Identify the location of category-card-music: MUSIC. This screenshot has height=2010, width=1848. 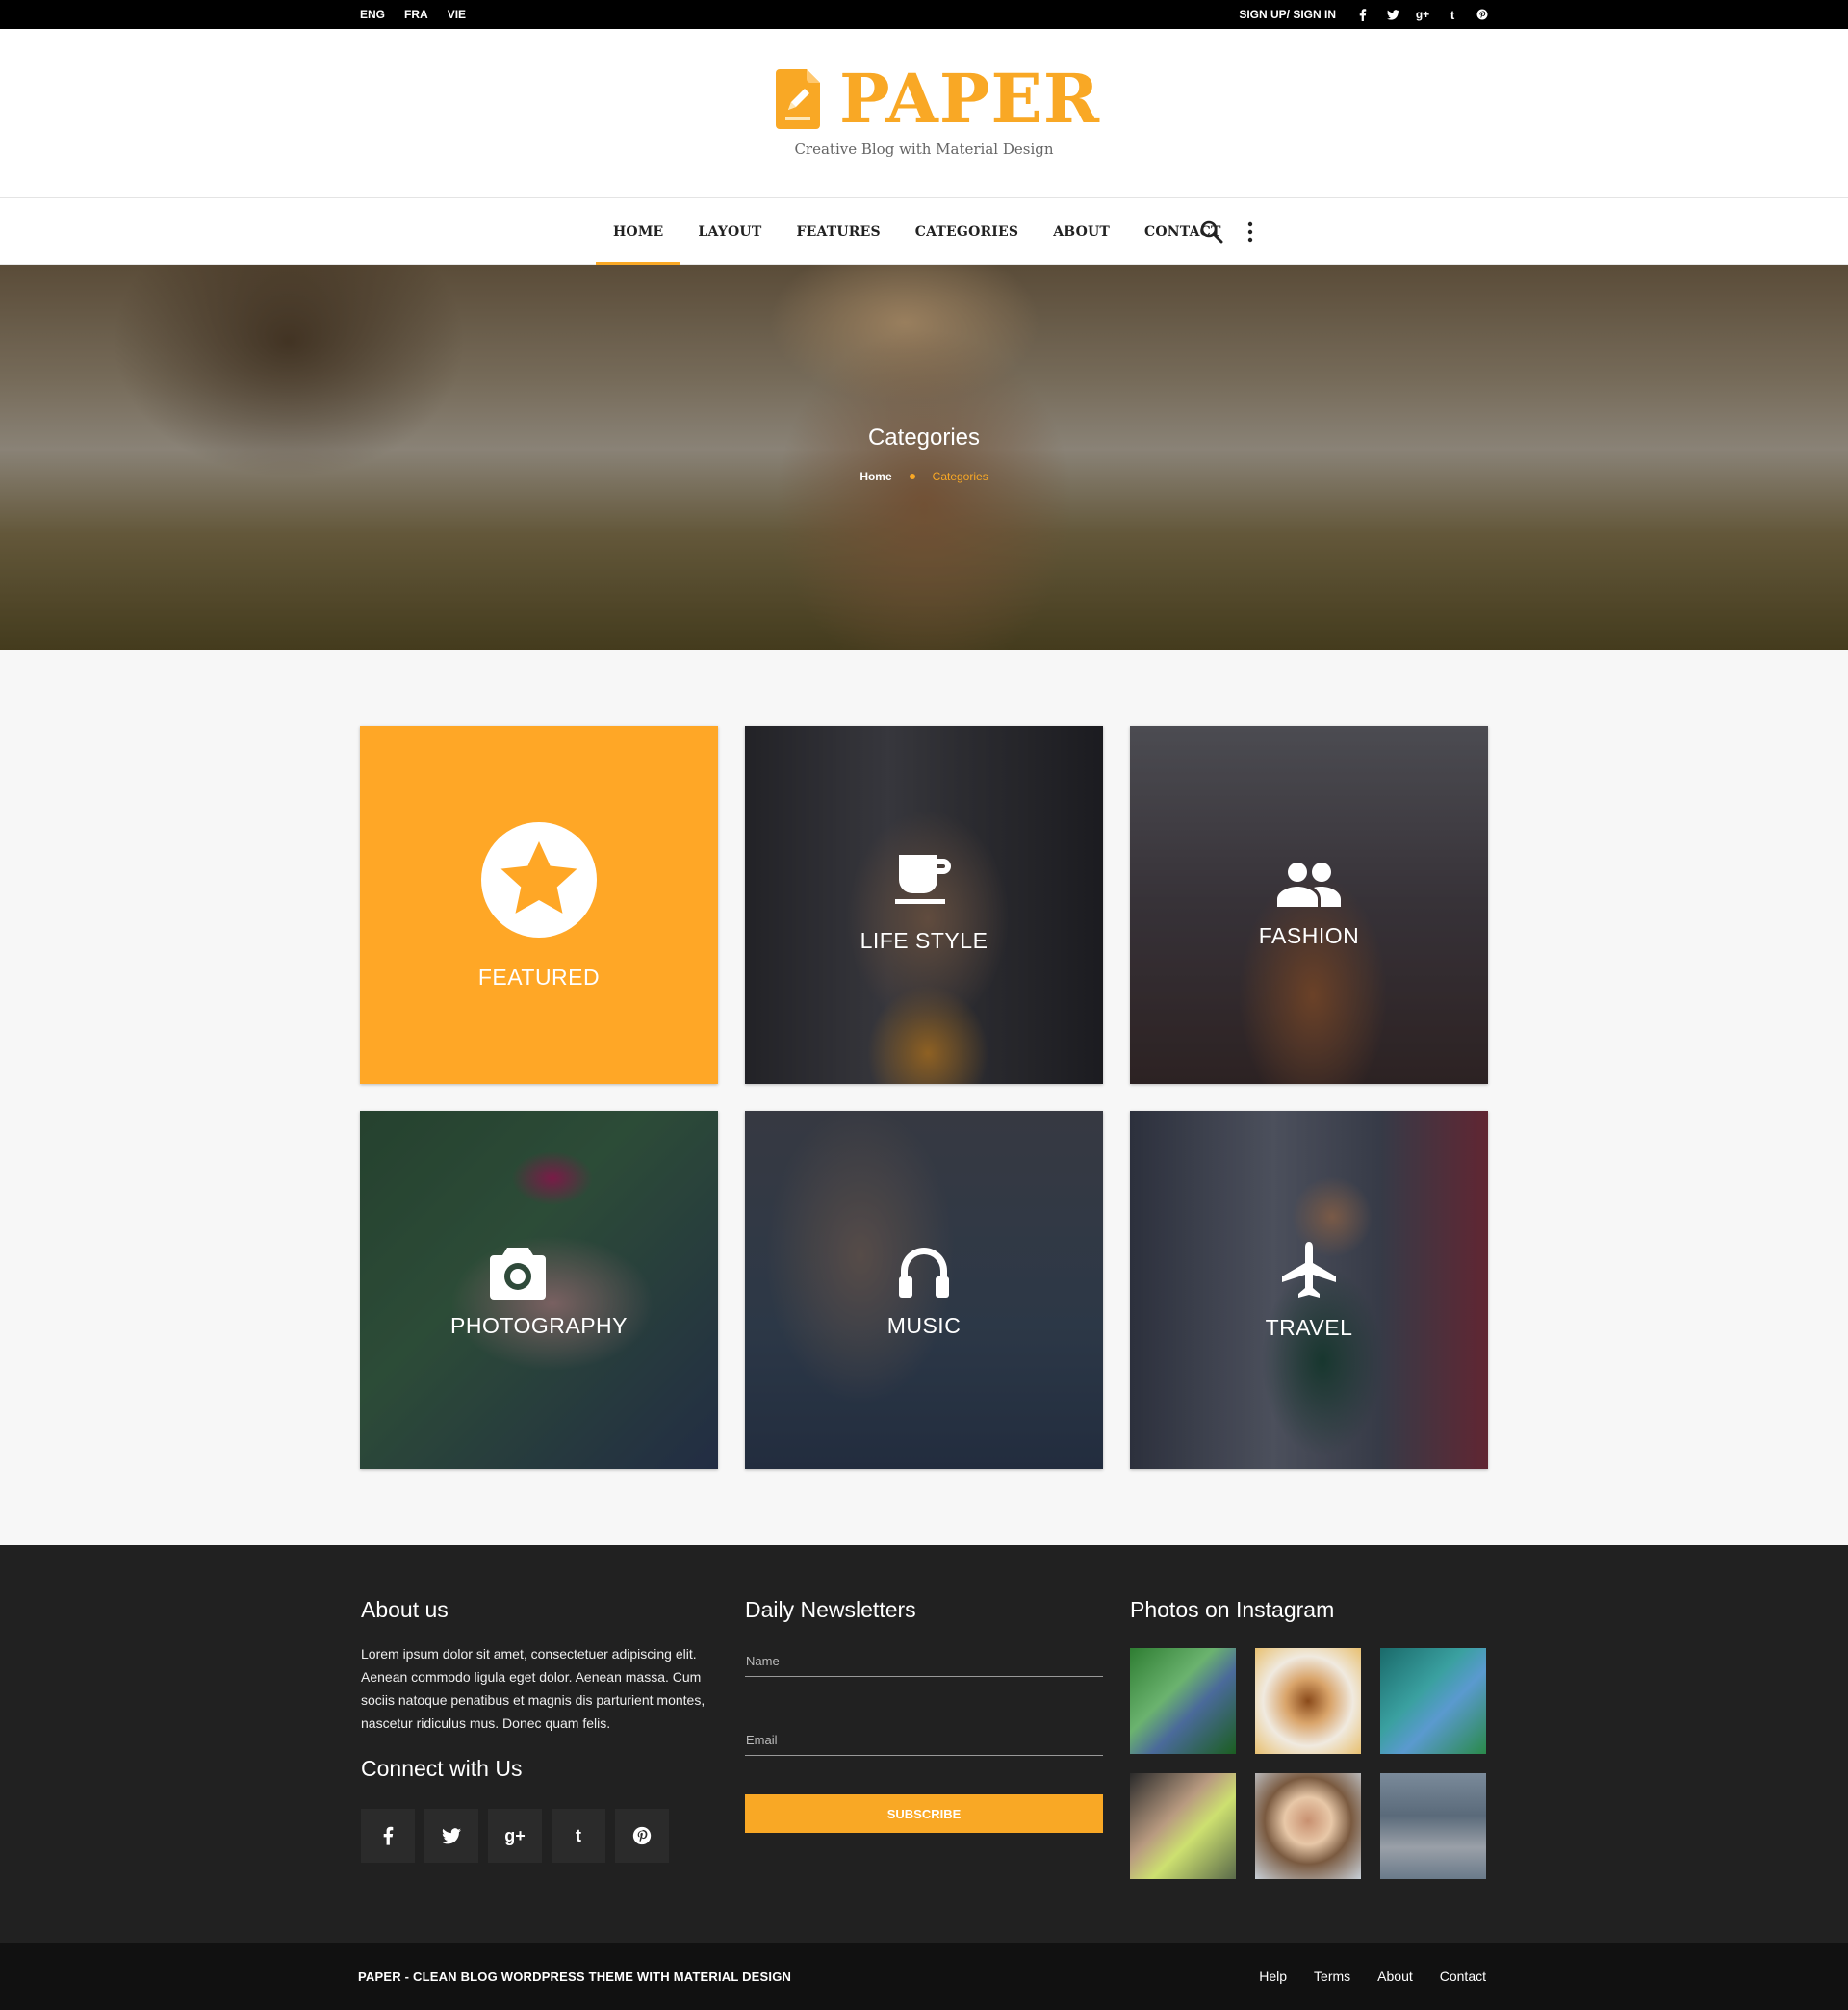
(924, 1290).